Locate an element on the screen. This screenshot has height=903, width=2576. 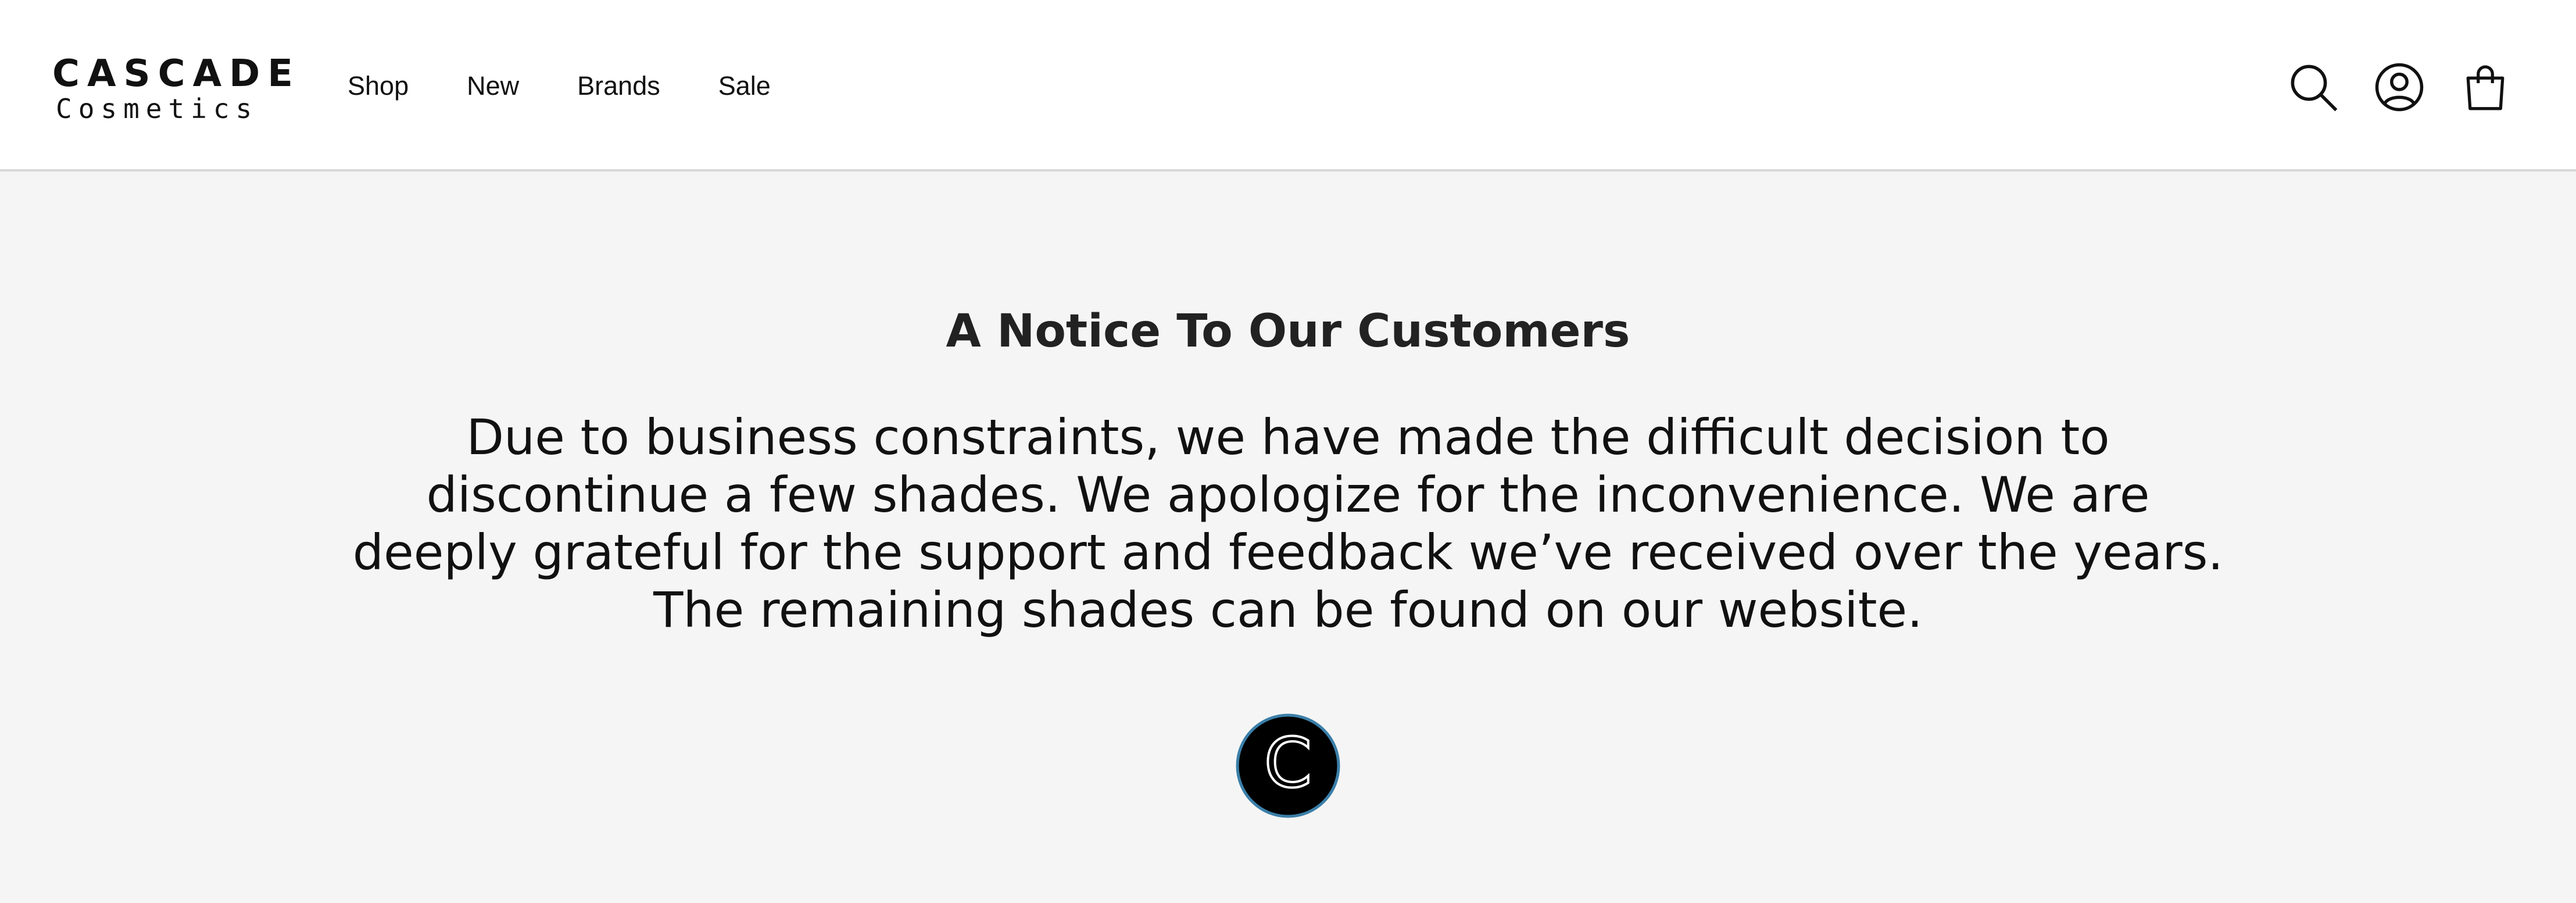
brand-logo: CASCADE Cosmetics is located at coordinates (176, 88).